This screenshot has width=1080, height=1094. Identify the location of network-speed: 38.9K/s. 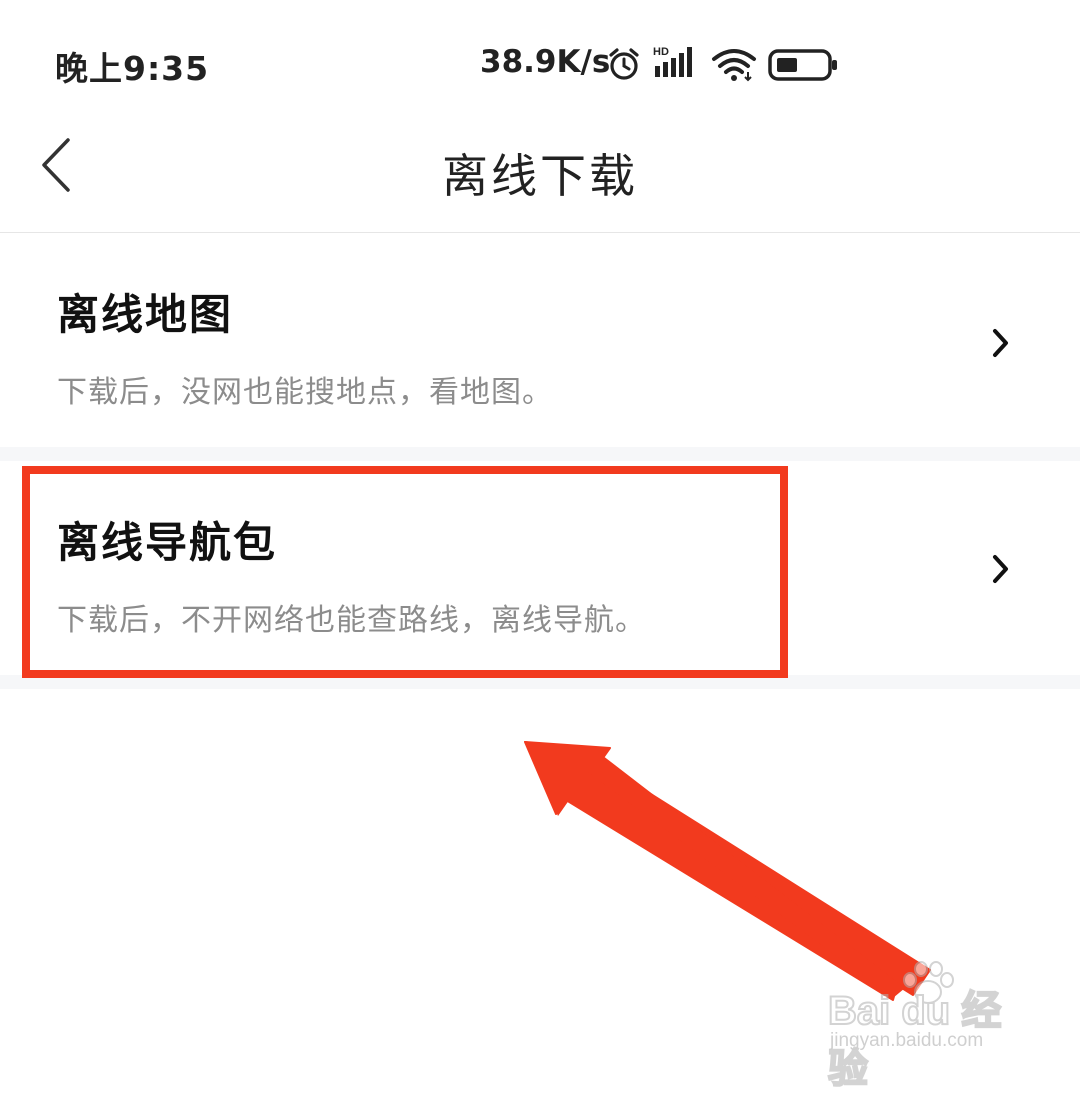
(545, 62).